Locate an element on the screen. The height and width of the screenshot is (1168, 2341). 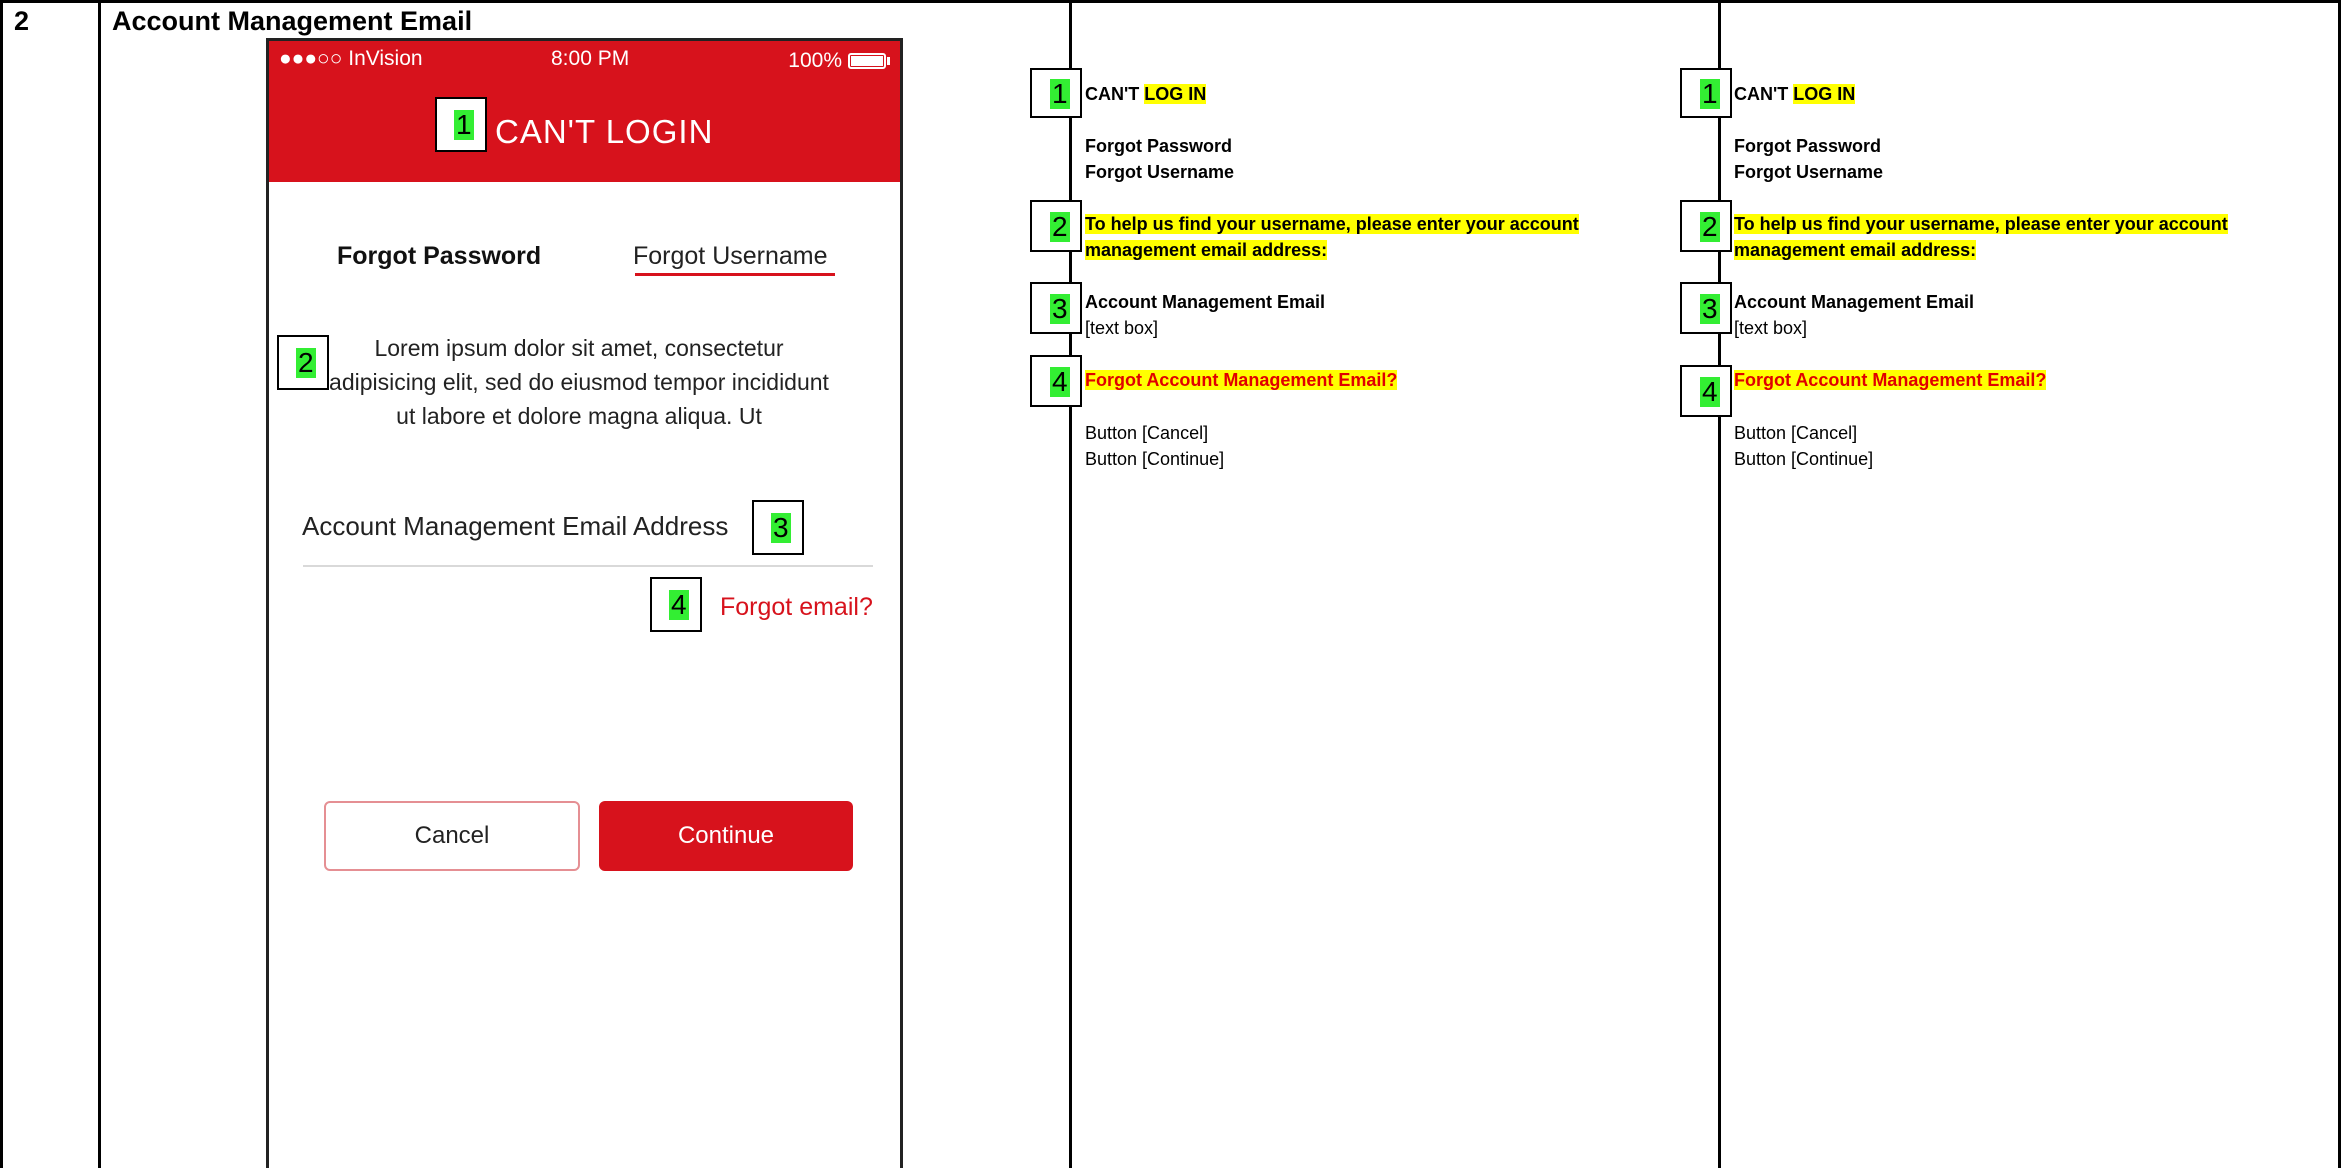
app-header: ●●●○○ InVision 8:00 PM 100% CAN'T LOGIN is located at coordinates (584, 111).